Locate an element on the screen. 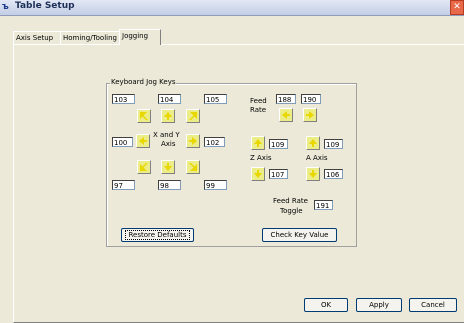  jog-left-button is located at coordinates (143, 141).